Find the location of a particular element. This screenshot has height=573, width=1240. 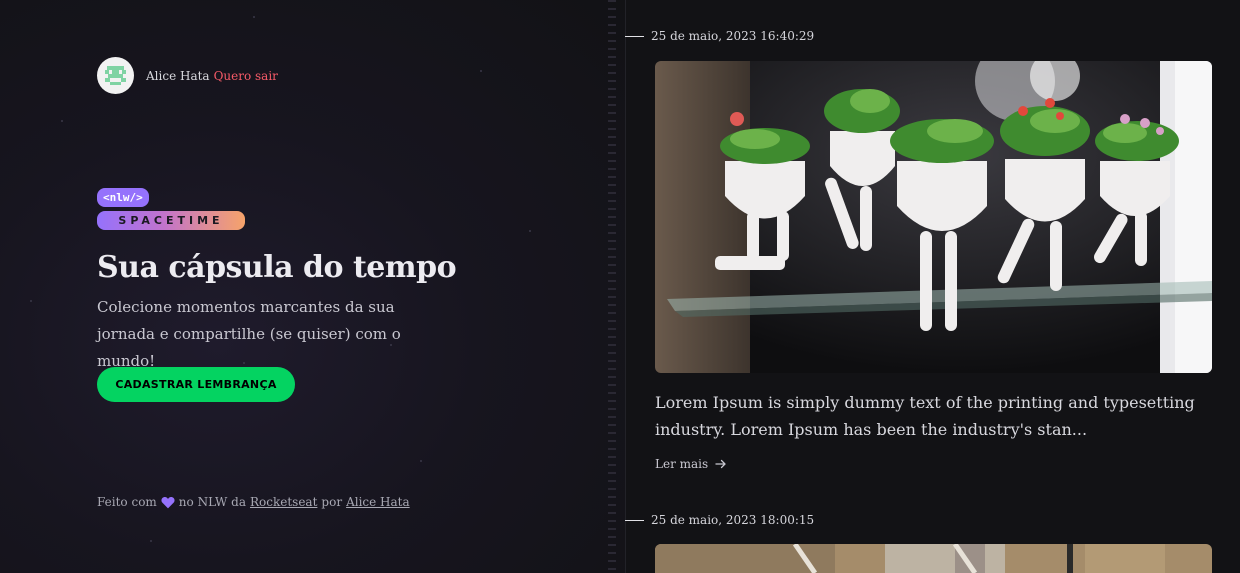

panel-divider is located at coordinates (625, 286).